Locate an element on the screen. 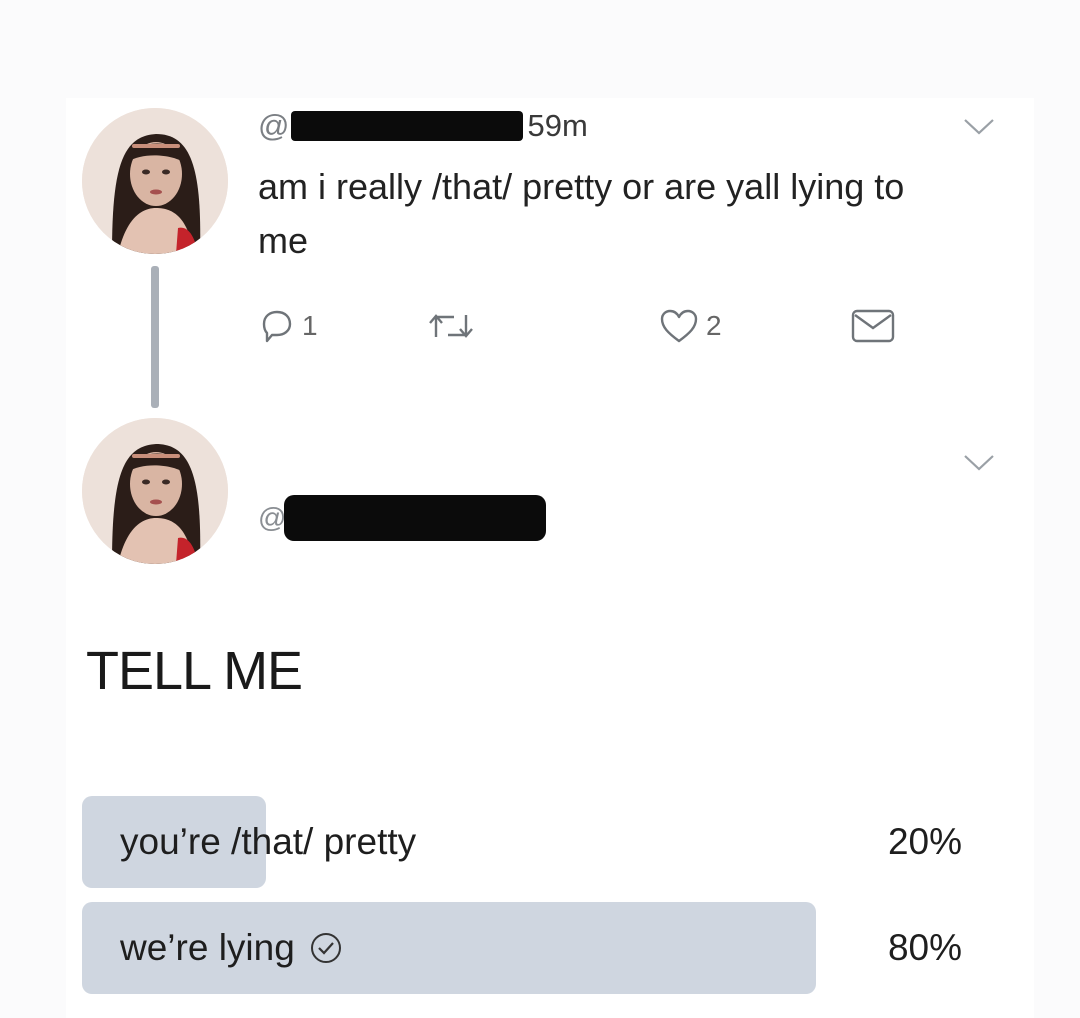 The image size is (1080, 1018). reply-button: 1 is located at coordinates (288, 326).